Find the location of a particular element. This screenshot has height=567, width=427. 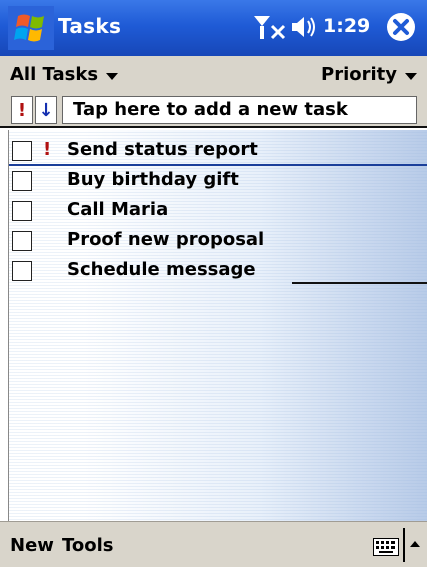

volume-icon is located at coordinates (304, 27).